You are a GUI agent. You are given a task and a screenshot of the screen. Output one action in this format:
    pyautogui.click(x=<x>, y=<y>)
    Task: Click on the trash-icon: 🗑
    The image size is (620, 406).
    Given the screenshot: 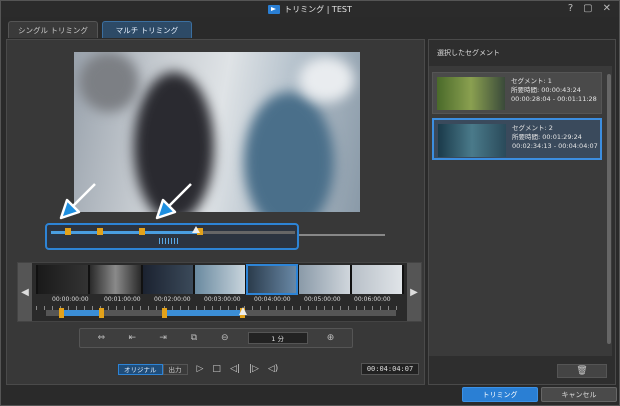 What is the action you would take?
    pyautogui.click(x=582, y=371)
    